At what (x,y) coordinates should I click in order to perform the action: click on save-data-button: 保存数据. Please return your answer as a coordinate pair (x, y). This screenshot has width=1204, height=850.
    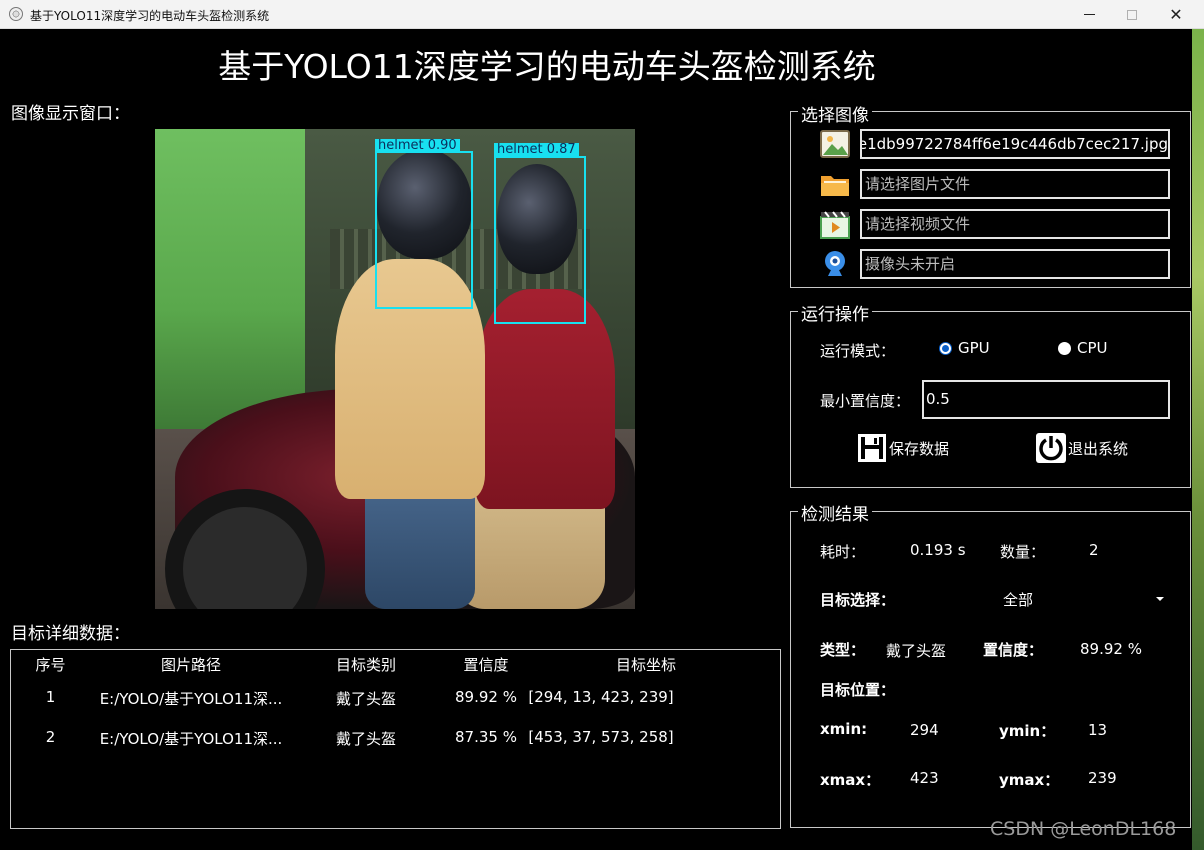
    Looking at the image, I should click on (903, 448).